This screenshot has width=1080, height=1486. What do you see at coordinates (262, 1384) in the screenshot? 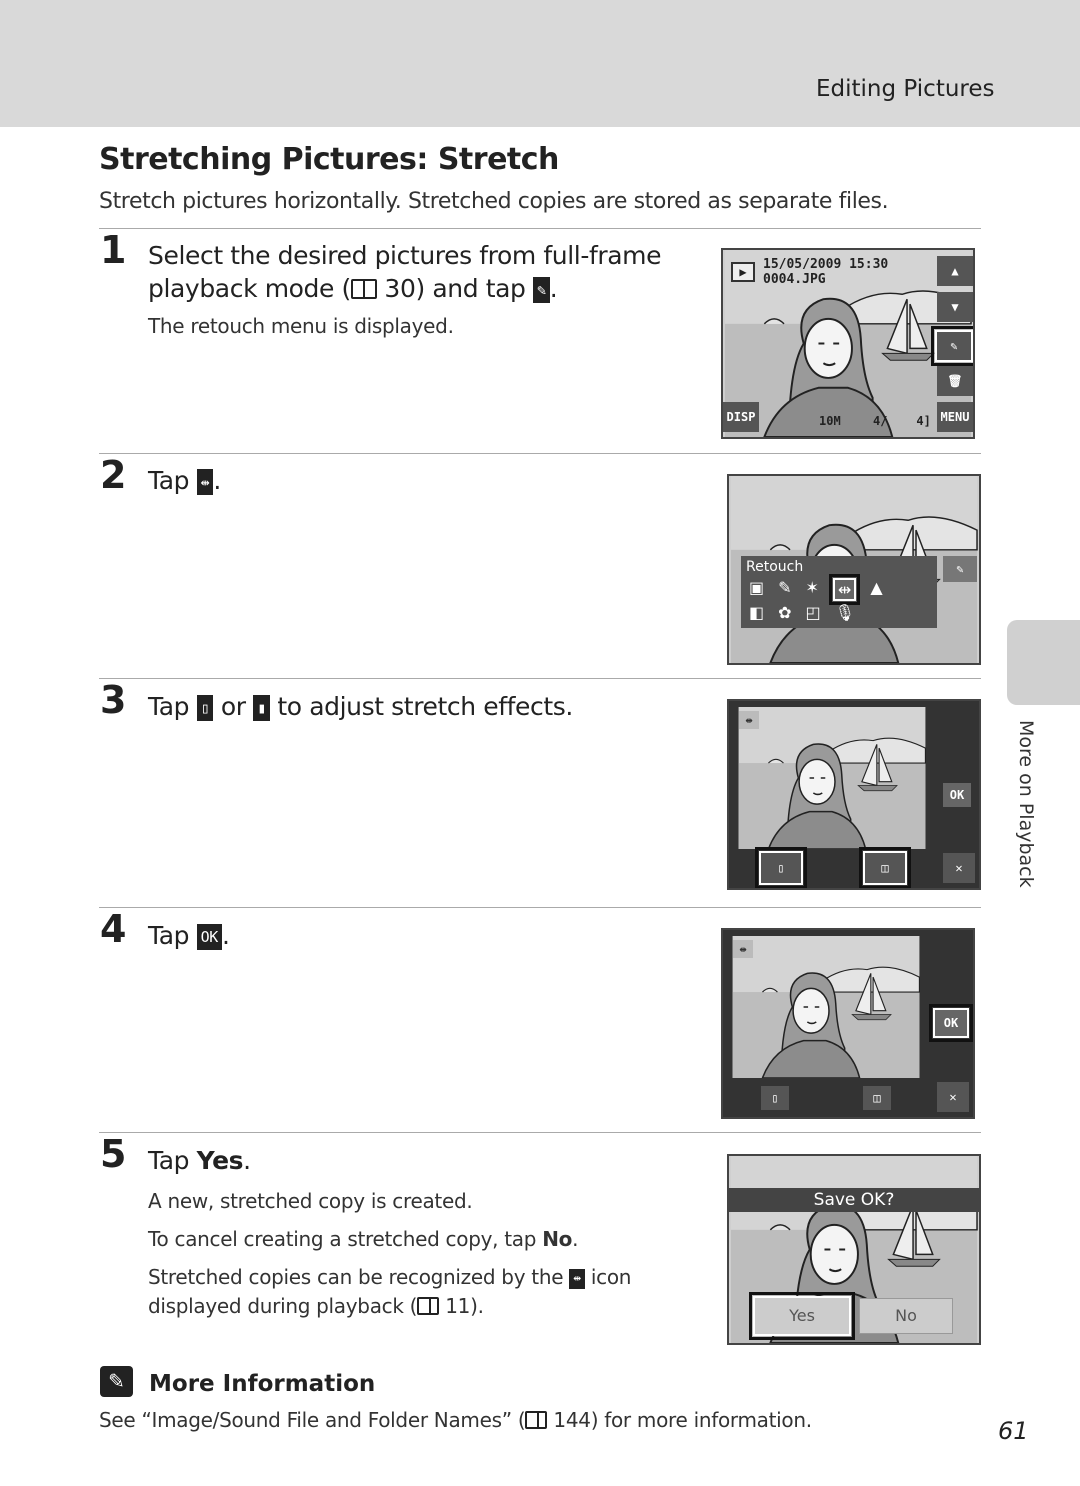
I see `more-info-title: More Information` at bounding box center [262, 1384].